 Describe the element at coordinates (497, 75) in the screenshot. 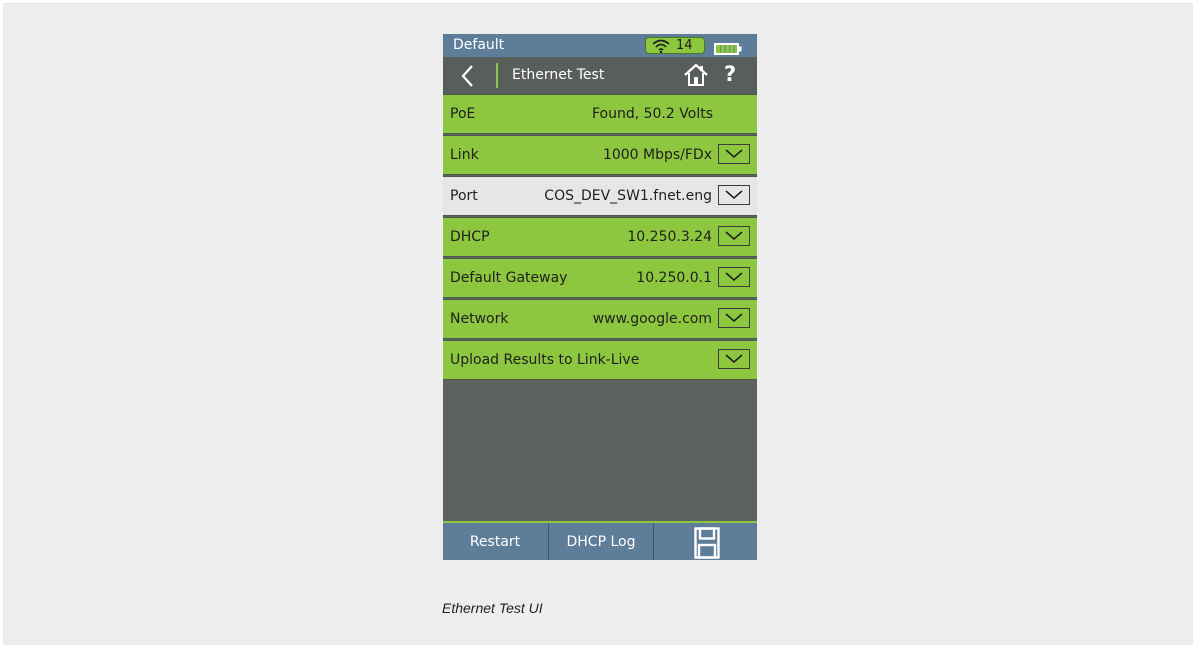

I see `nav-divider` at that location.